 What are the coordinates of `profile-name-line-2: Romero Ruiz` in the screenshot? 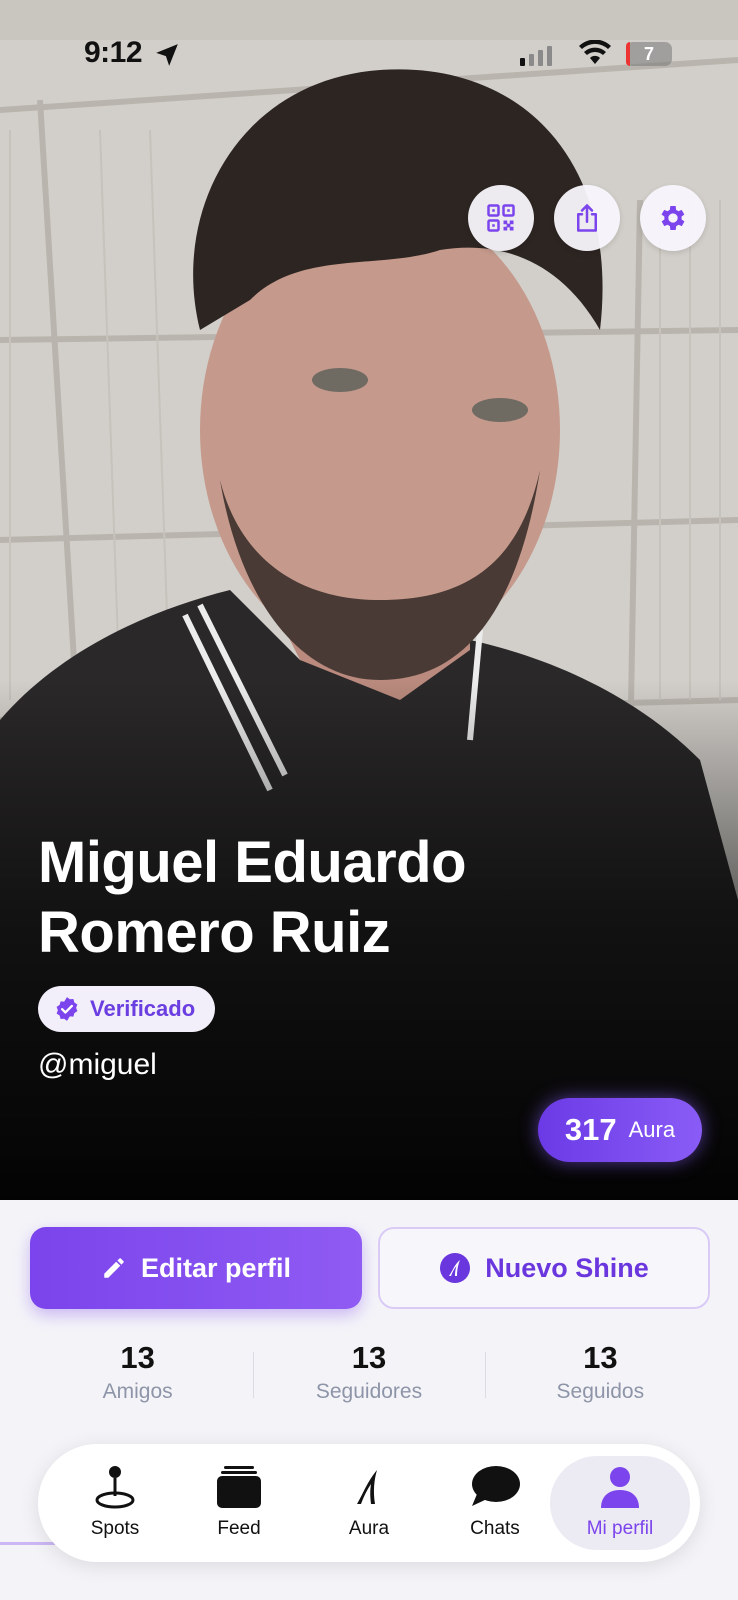 It's located at (214, 932).